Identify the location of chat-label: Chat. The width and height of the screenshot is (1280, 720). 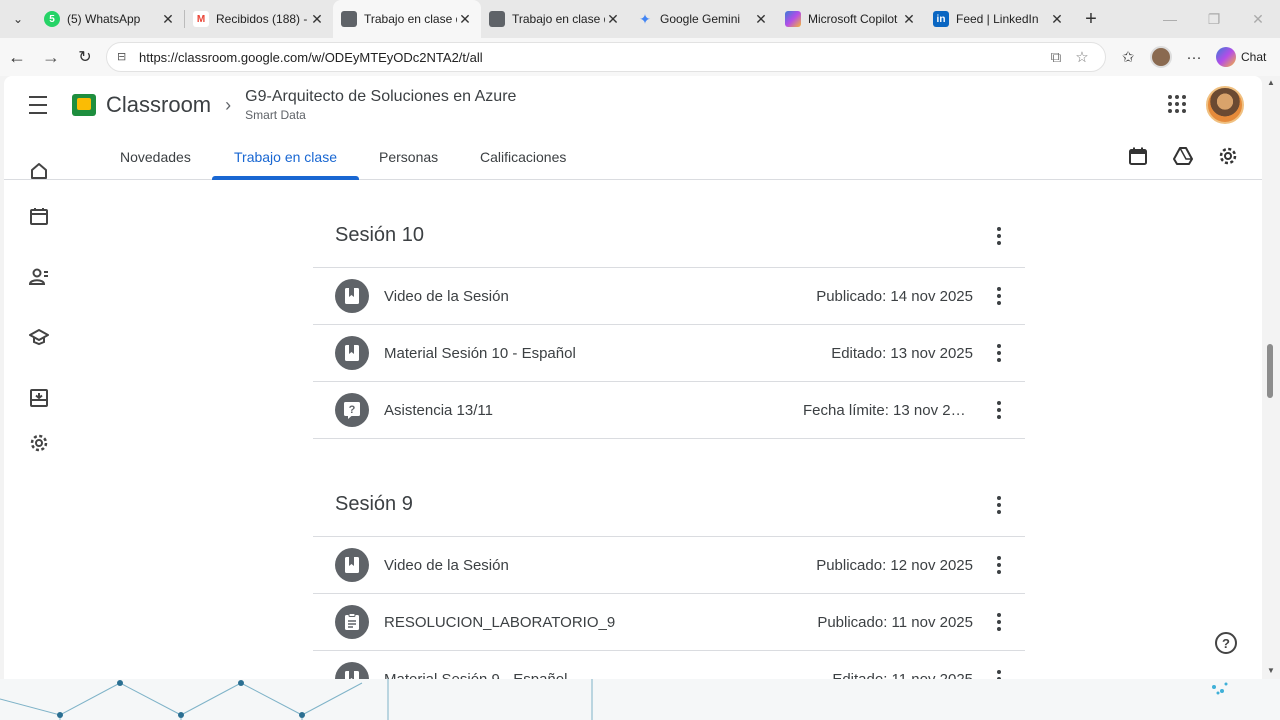
(1254, 57).